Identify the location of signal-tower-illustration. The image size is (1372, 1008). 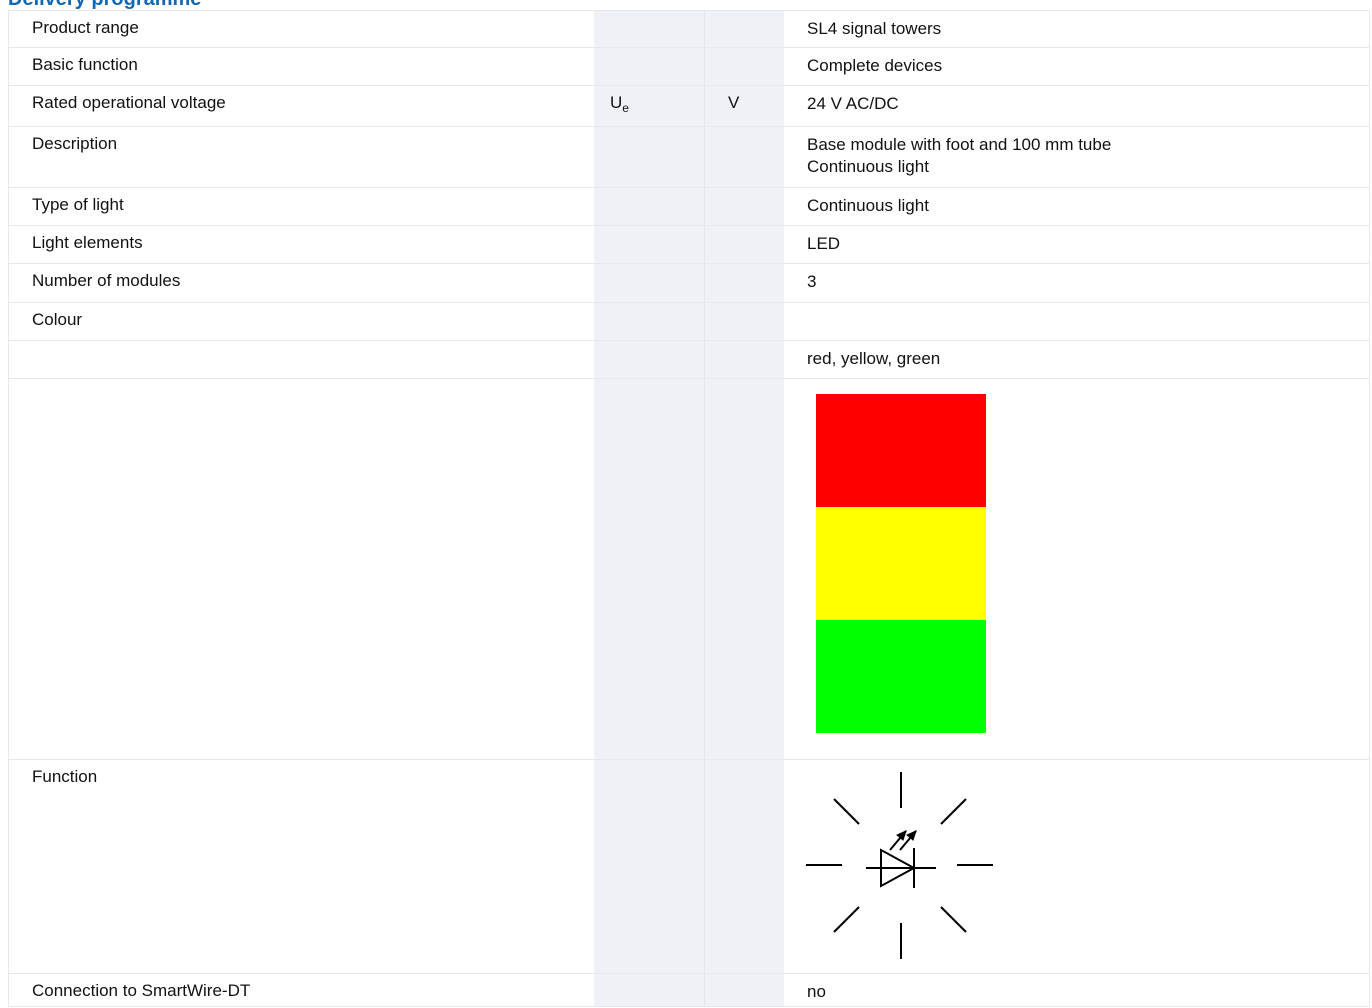
(901, 563).